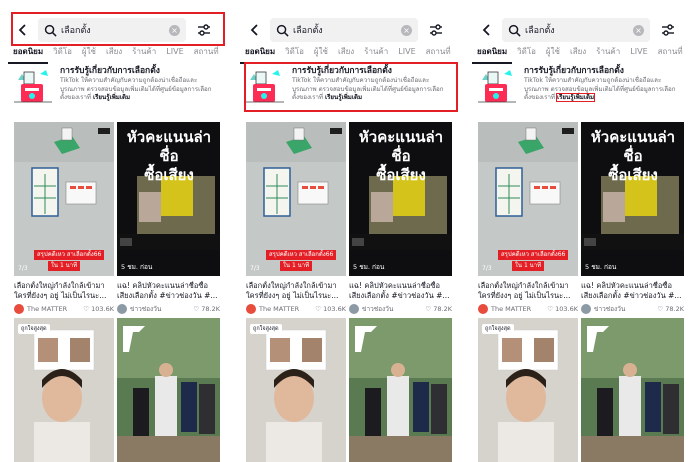 The height and width of the screenshot is (462, 696). I want to click on info-title: การรับรู้เกี่ยวกับการเลือกตั้ง, so click(574, 71).